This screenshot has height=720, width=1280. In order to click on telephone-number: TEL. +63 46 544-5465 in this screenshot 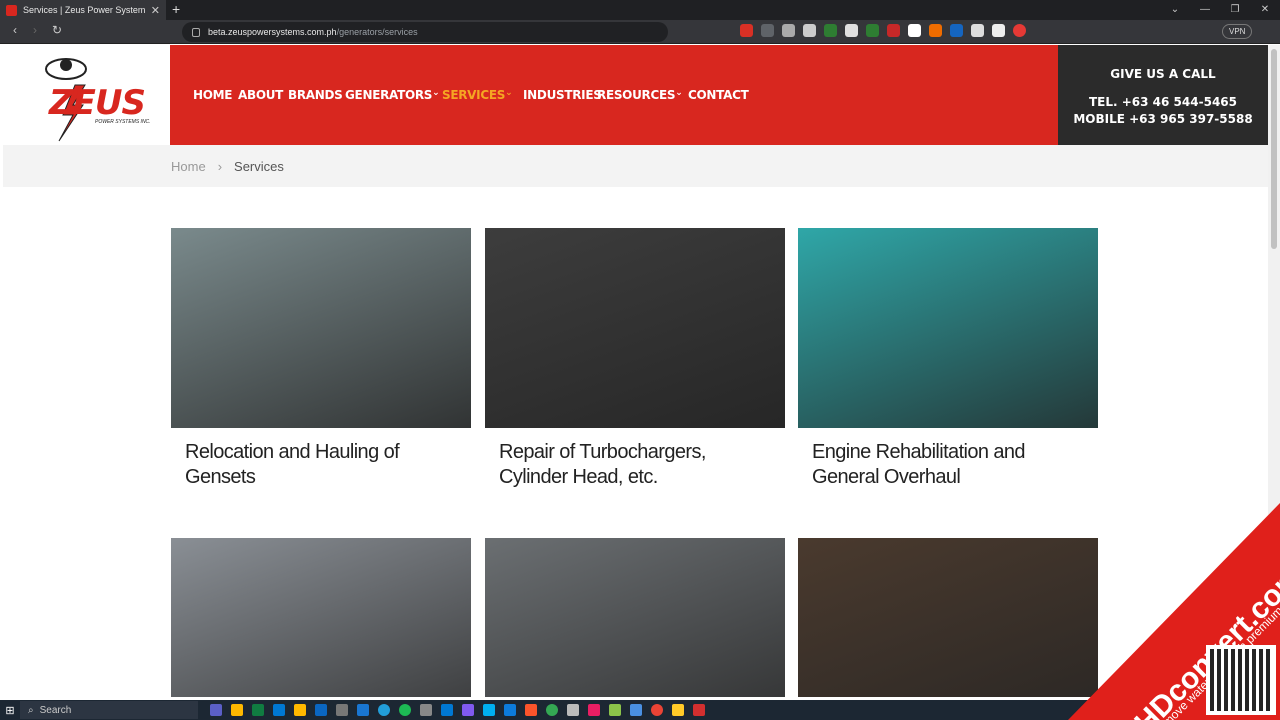, I will do `click(1163, 102)`.